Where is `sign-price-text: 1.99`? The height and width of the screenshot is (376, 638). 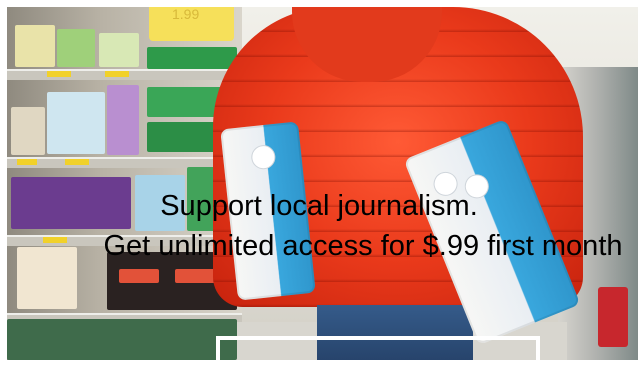 sign-price-text: 1.99 is located at coordinates (186, 14).